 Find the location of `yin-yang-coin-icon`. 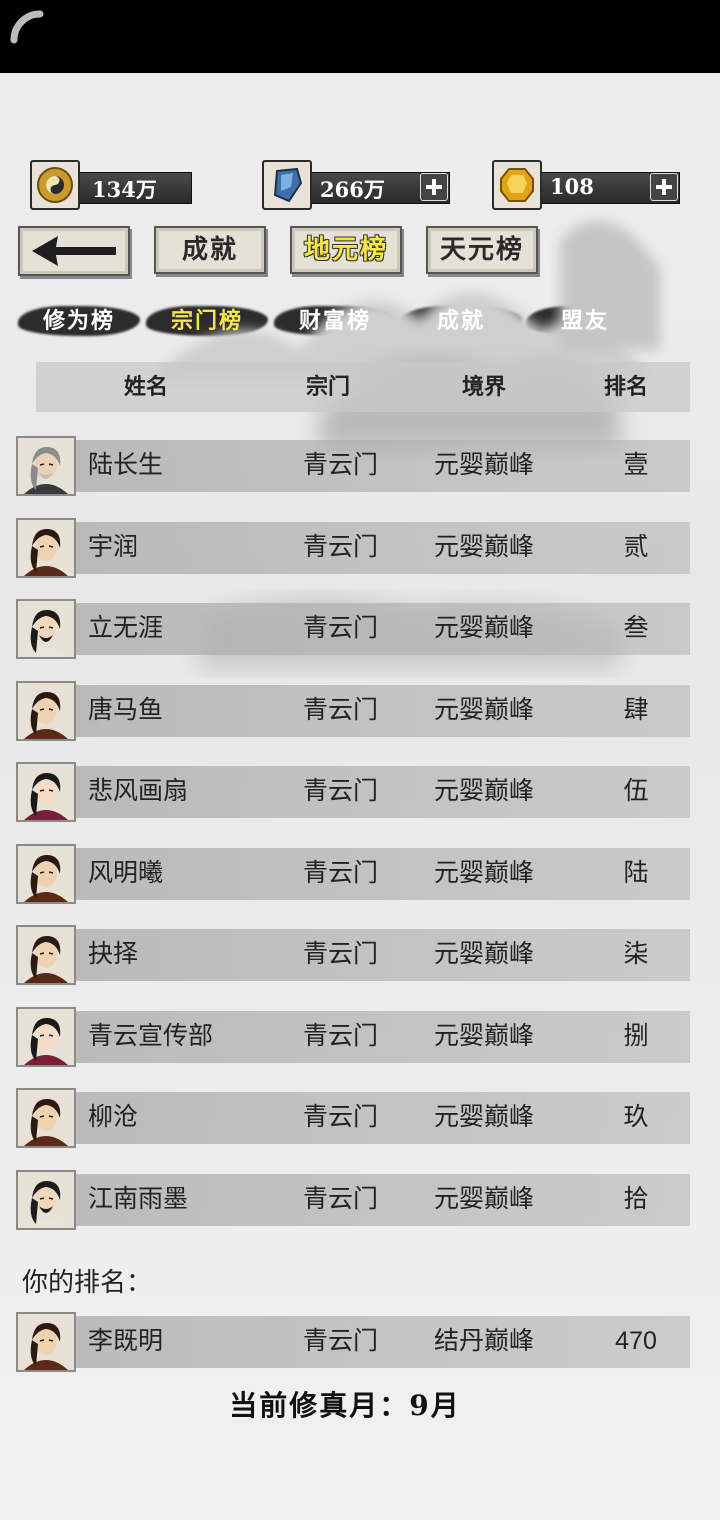

yin-yang-coin-icon is located at coordinates (55, 185).